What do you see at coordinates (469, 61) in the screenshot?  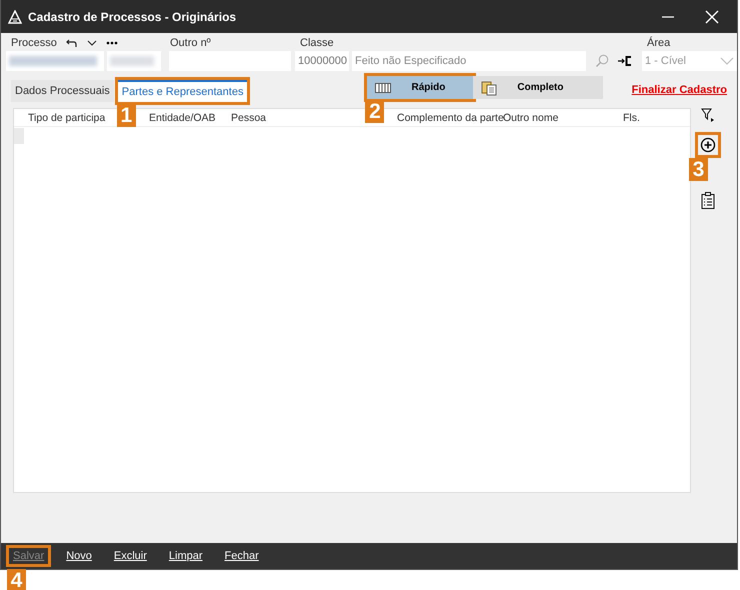 I see `class-name-field: Feito não Especificado` at bounding box center [469, 61].